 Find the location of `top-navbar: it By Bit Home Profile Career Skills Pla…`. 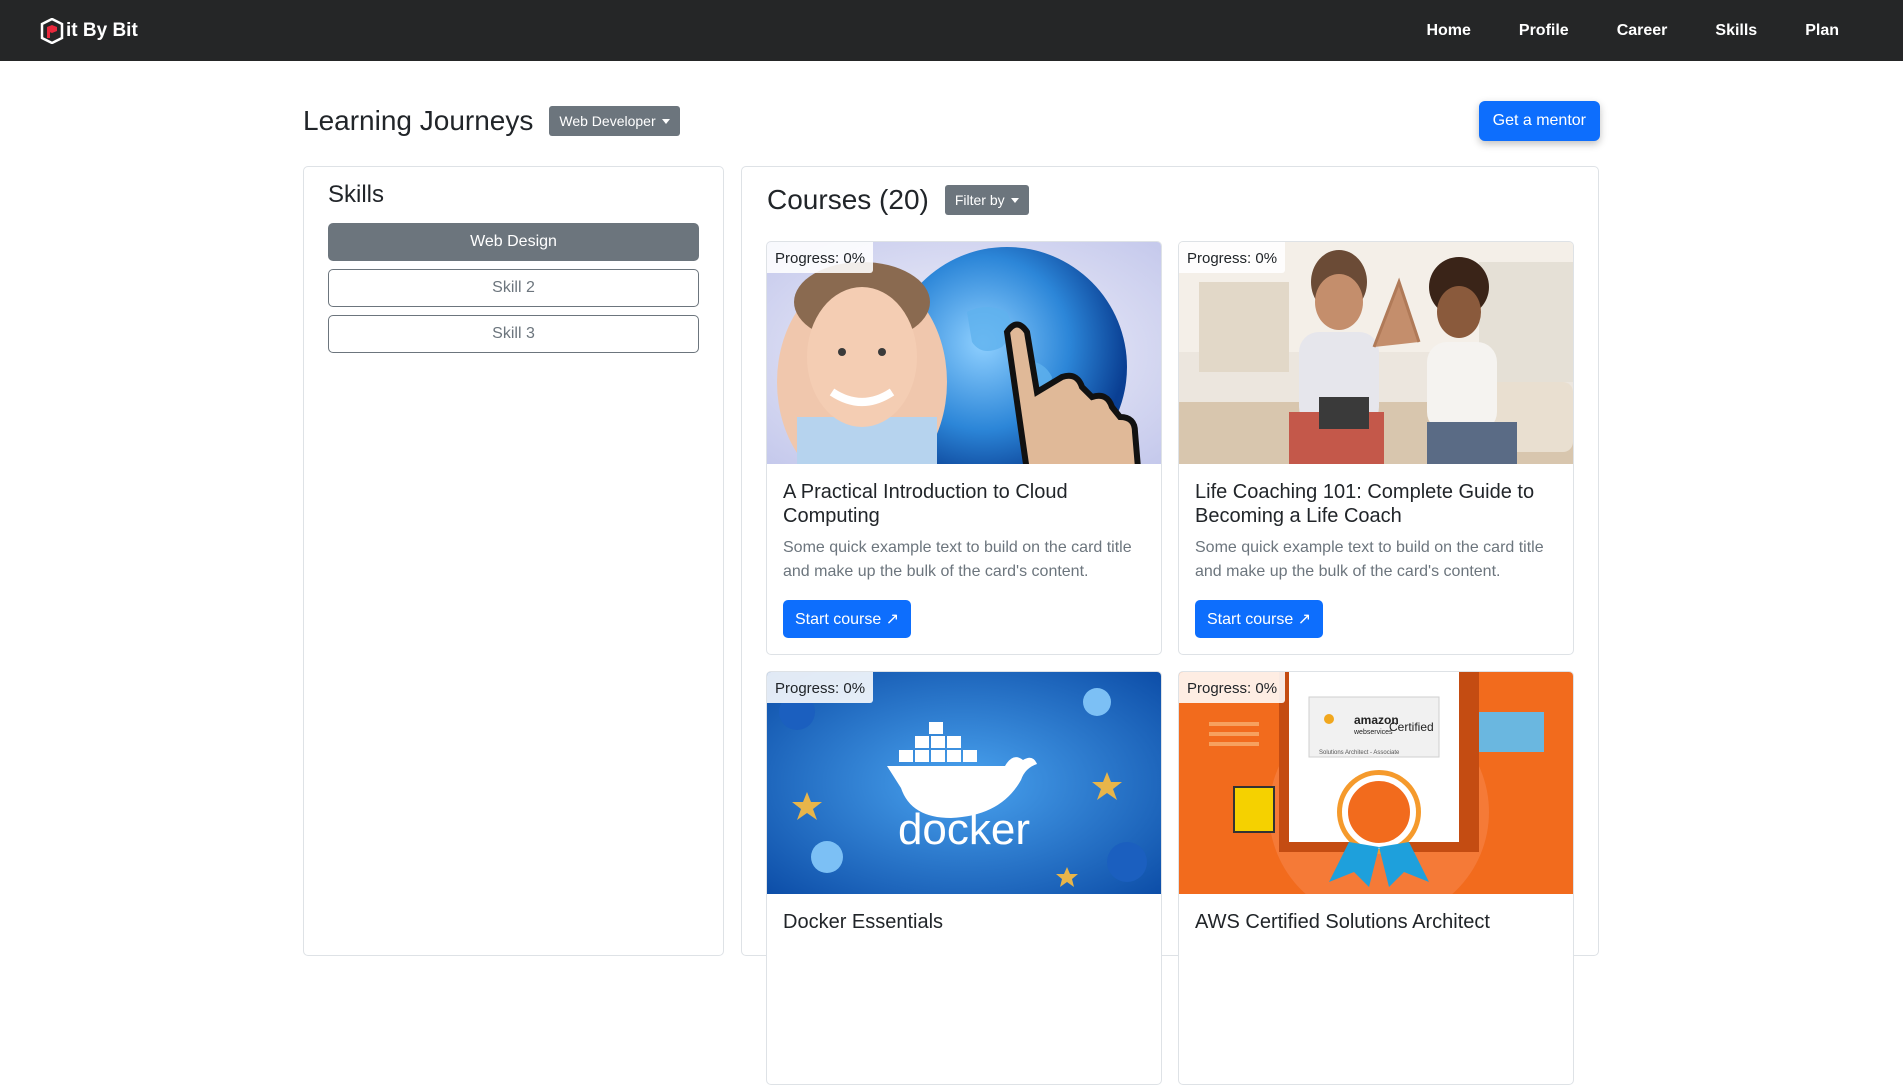

top-navbar: it By Bit Home Profile Career Skills Pla… is located at coordinates (951, 30).